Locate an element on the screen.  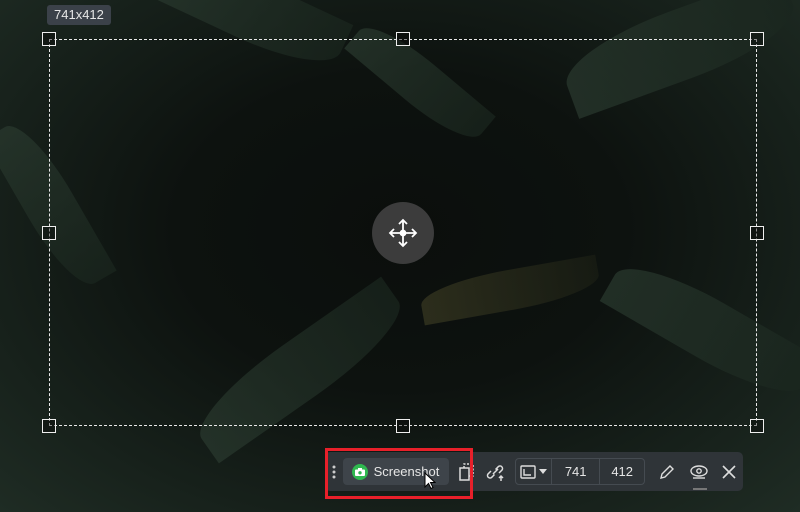
link-upload-icon is located at coordinates (495, 472).